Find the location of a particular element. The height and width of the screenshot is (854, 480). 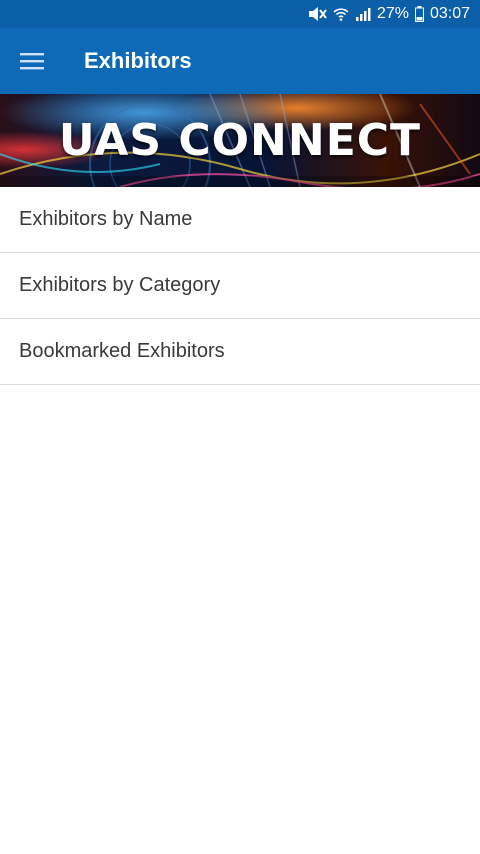

status-bar: 27% 03:07 is located at coordinates (240, 14).